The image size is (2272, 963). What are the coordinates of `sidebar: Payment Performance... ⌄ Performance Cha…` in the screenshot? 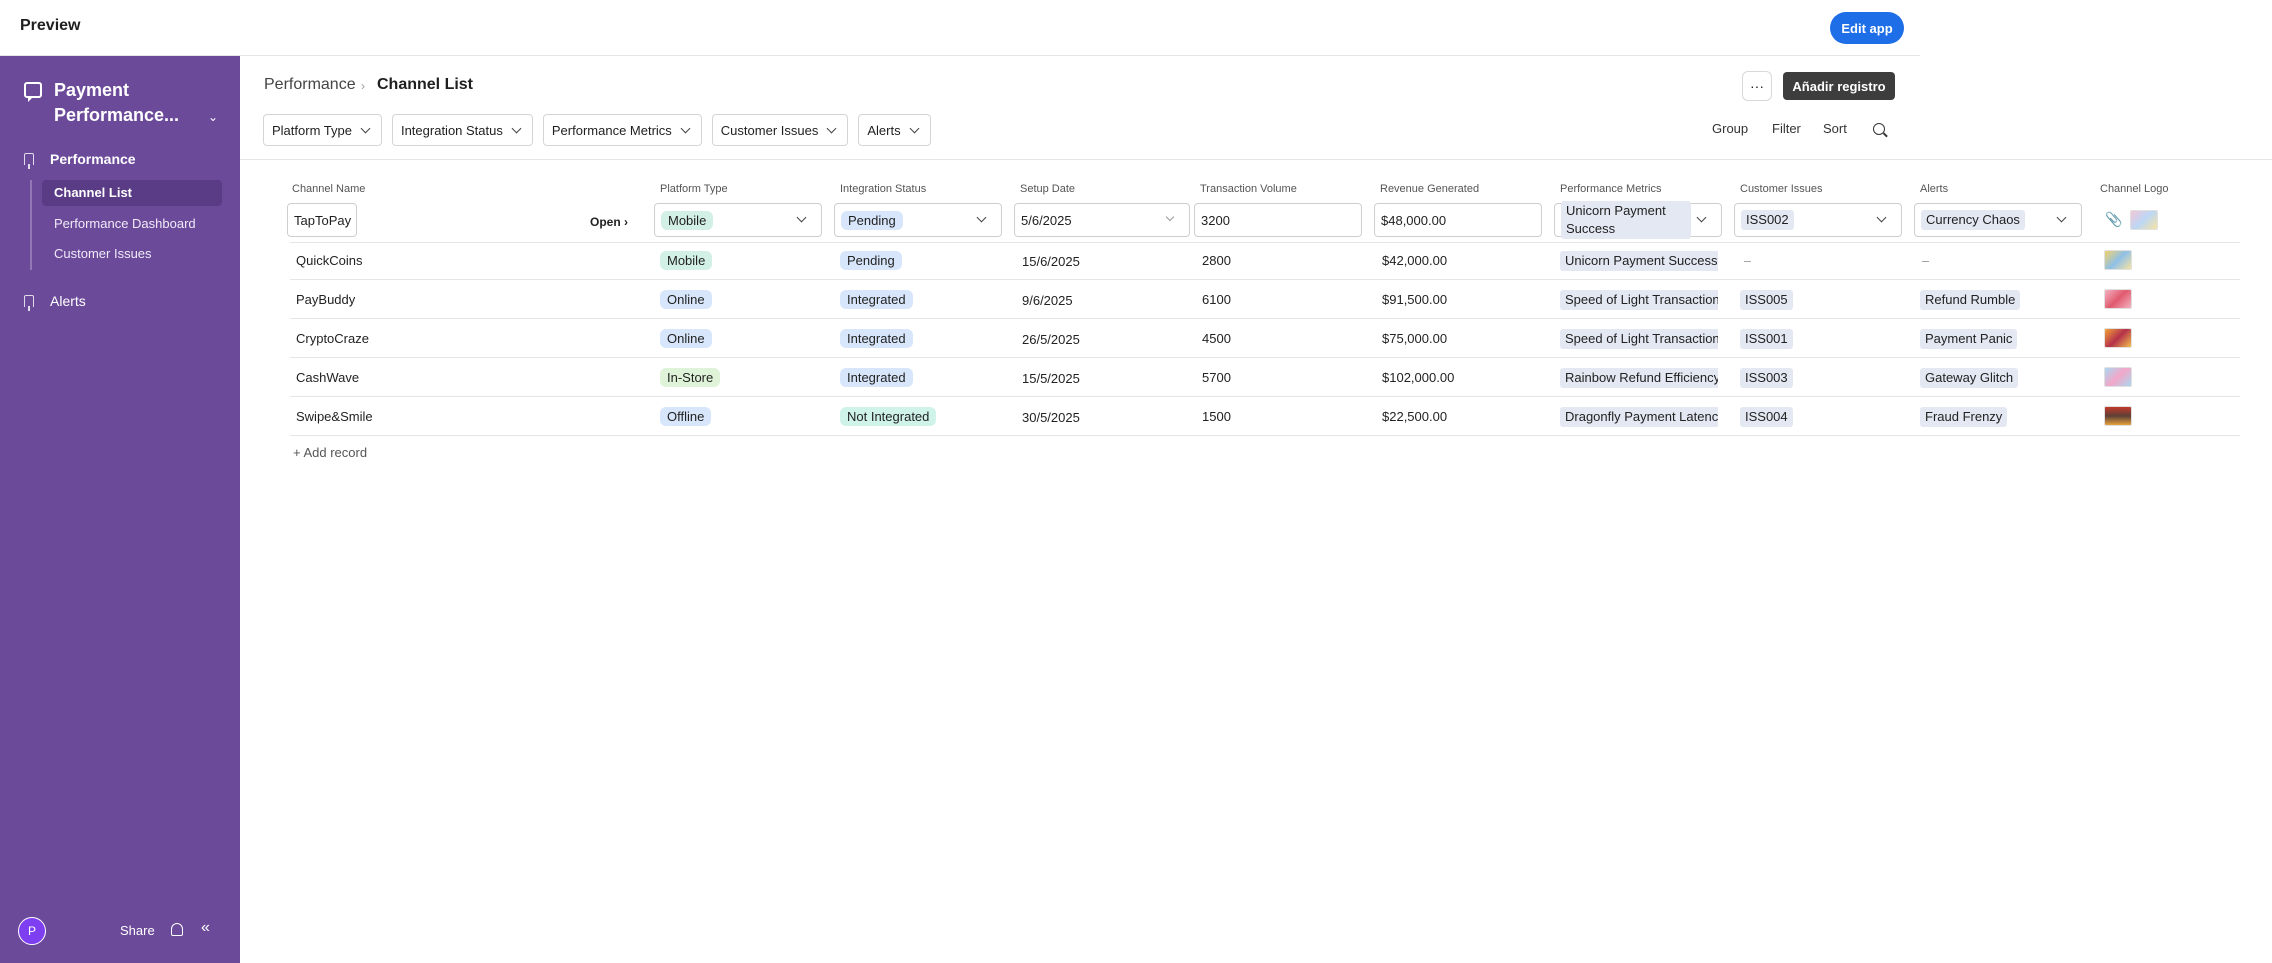 It's located at (120, 509).